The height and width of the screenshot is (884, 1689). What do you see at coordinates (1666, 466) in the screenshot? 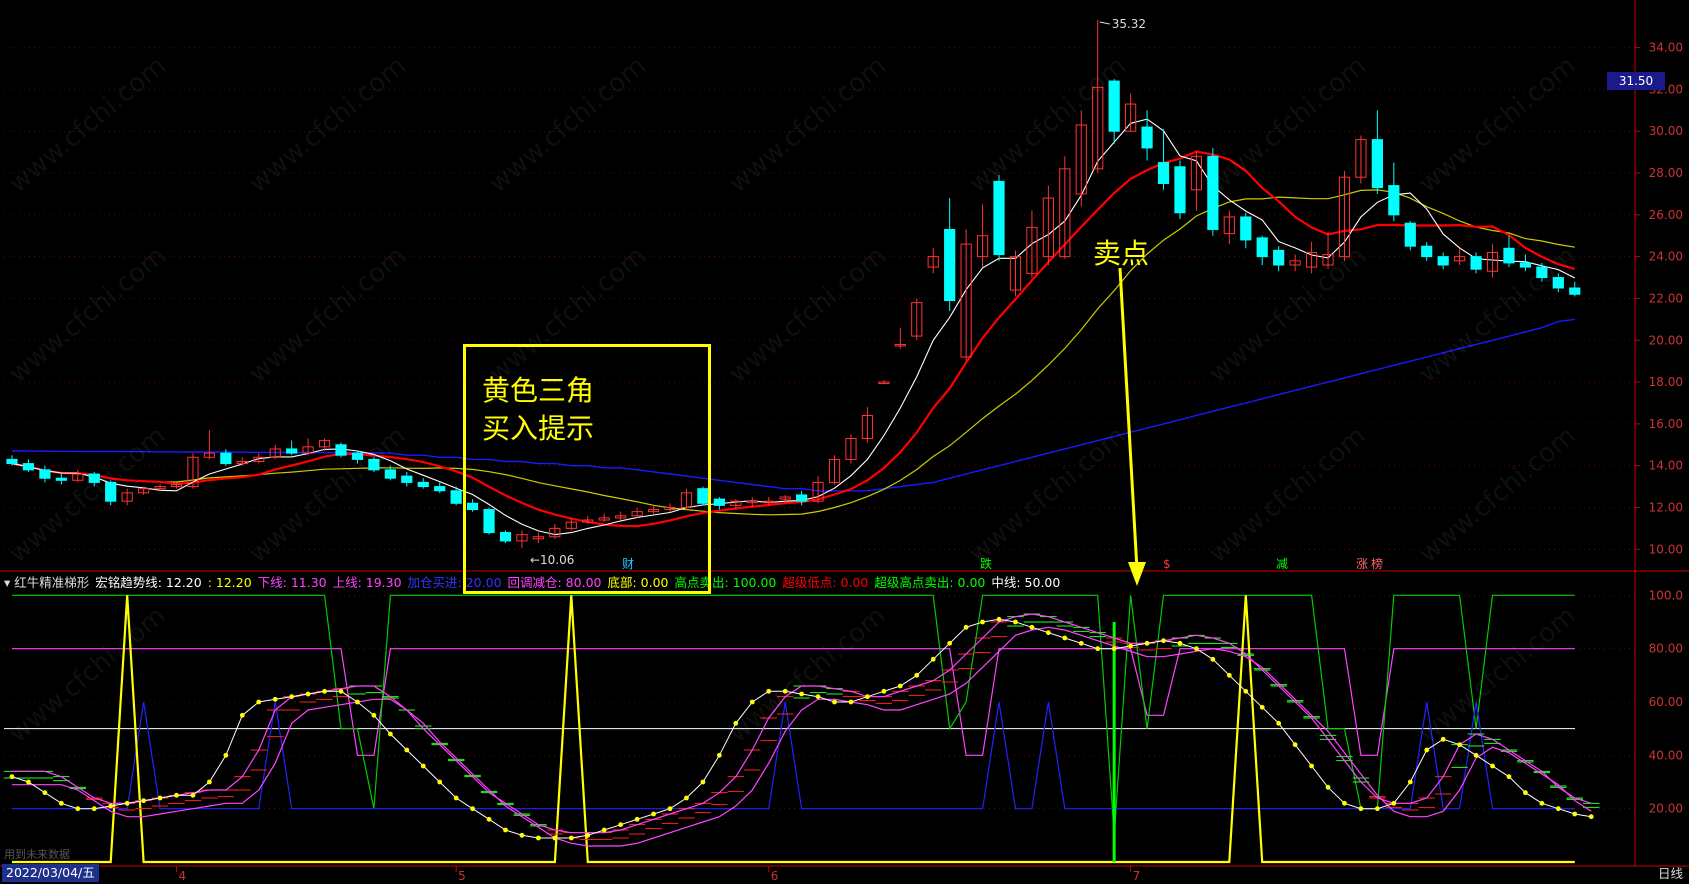
I see `price-tick-label: 14.00` at bounding box center [1666, 466].